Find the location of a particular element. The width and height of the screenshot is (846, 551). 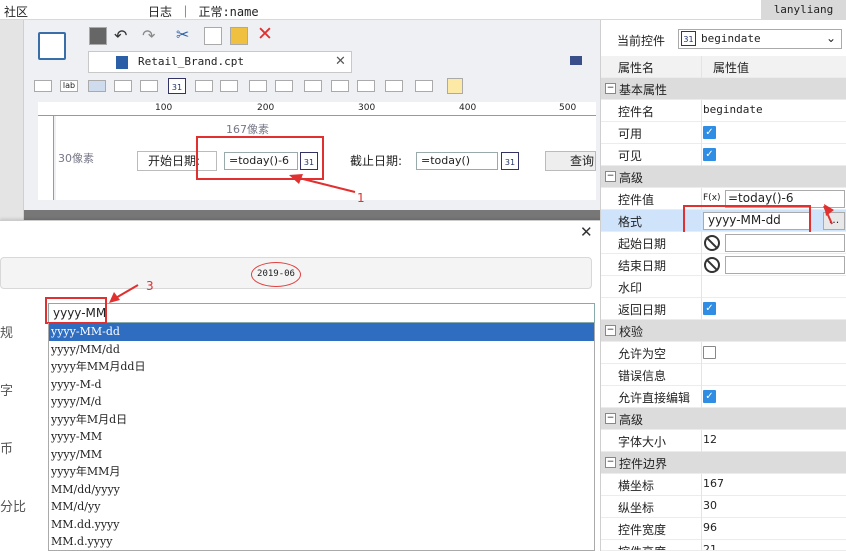

category-currency: 币 is located at coordinates (6, 447).